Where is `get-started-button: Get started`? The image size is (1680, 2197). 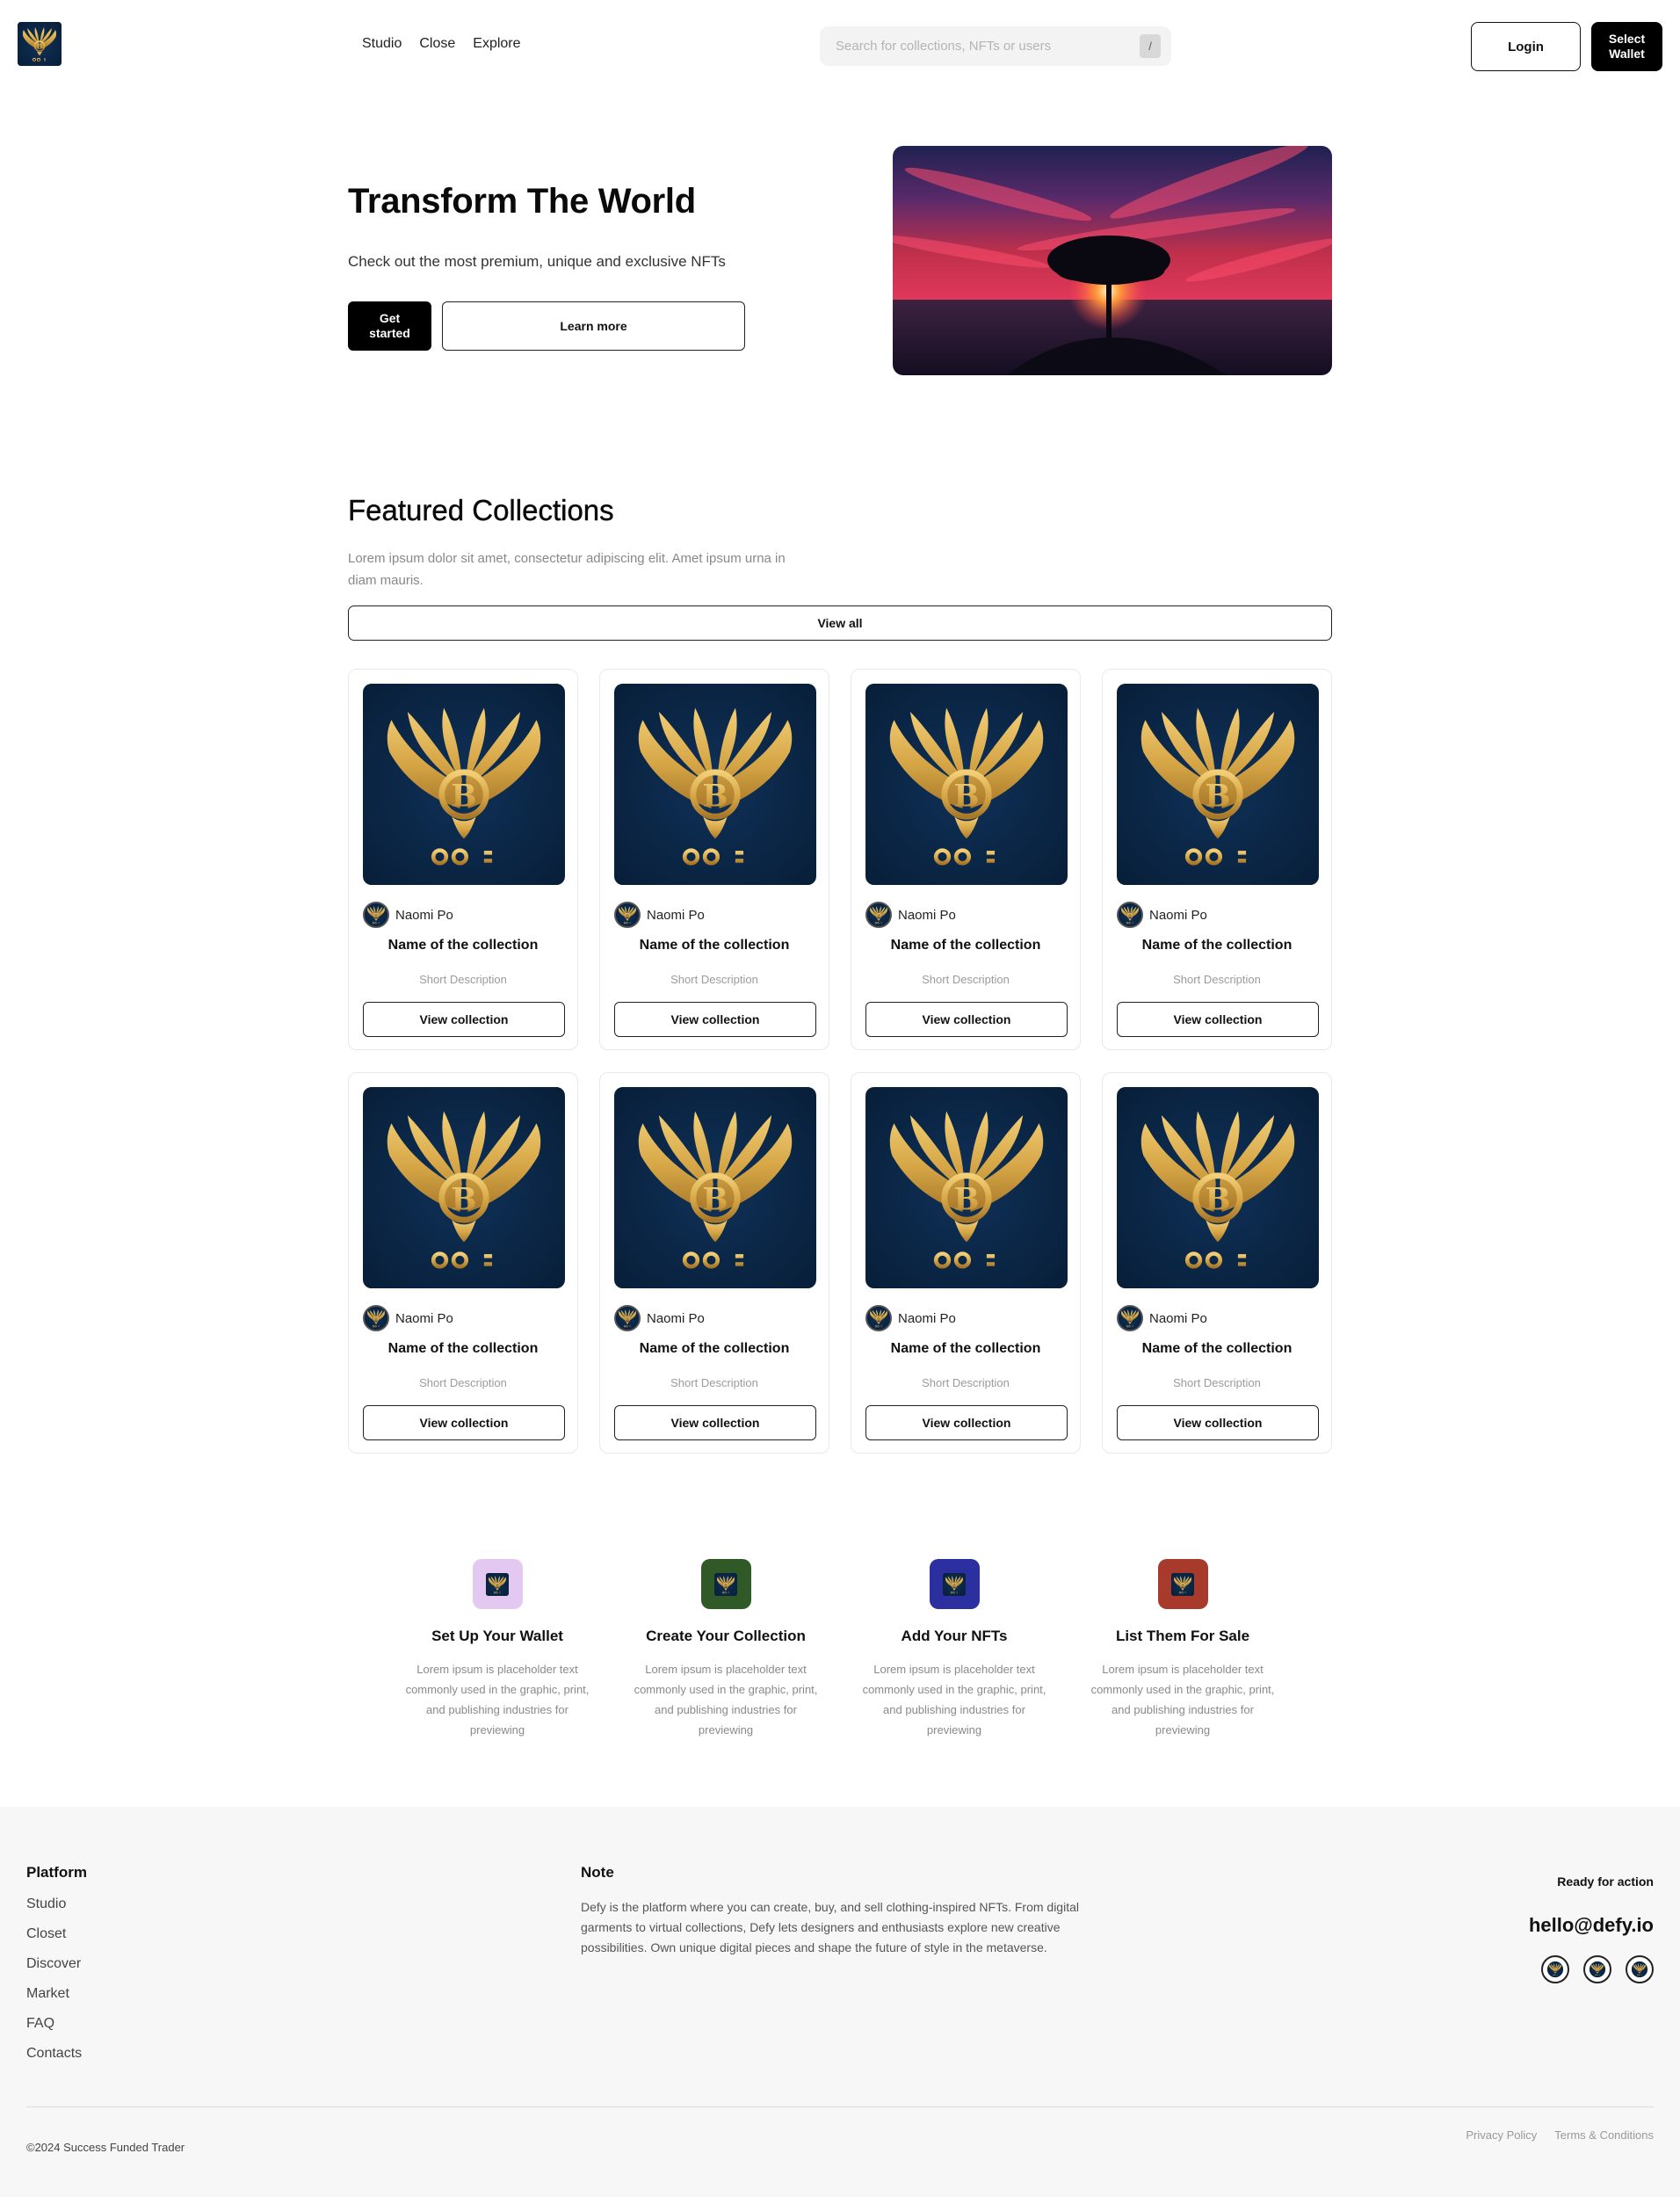
get-started-button: Get started is located at coordinates (389, 326).